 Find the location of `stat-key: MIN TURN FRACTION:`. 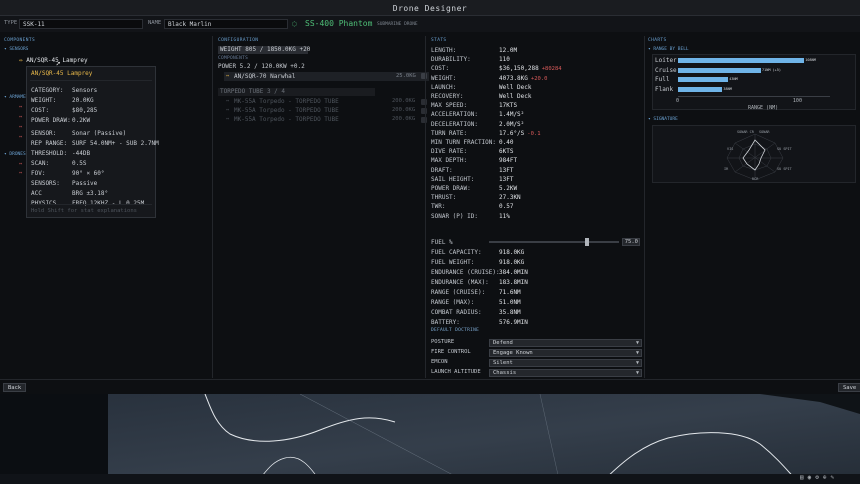

stat-key: MIN TURN FRACTION: is located at coordinates (464, 142).